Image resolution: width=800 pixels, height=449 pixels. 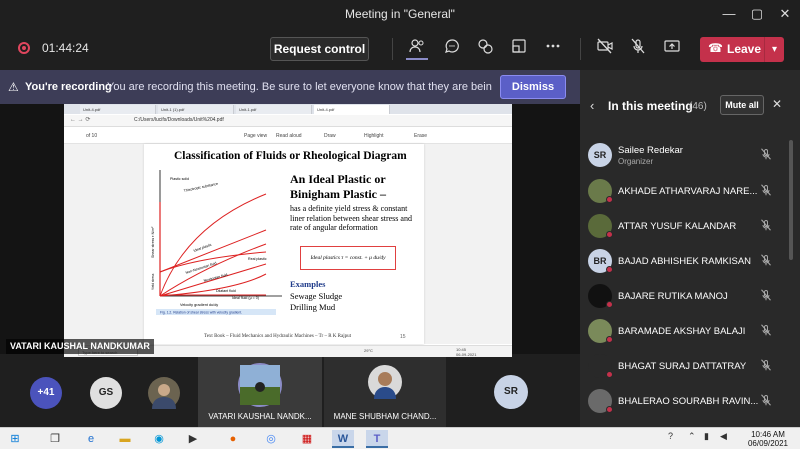 I want to click on participant-row: ATTAR YUSUF KALANDAR, so click(x=686, y=227).